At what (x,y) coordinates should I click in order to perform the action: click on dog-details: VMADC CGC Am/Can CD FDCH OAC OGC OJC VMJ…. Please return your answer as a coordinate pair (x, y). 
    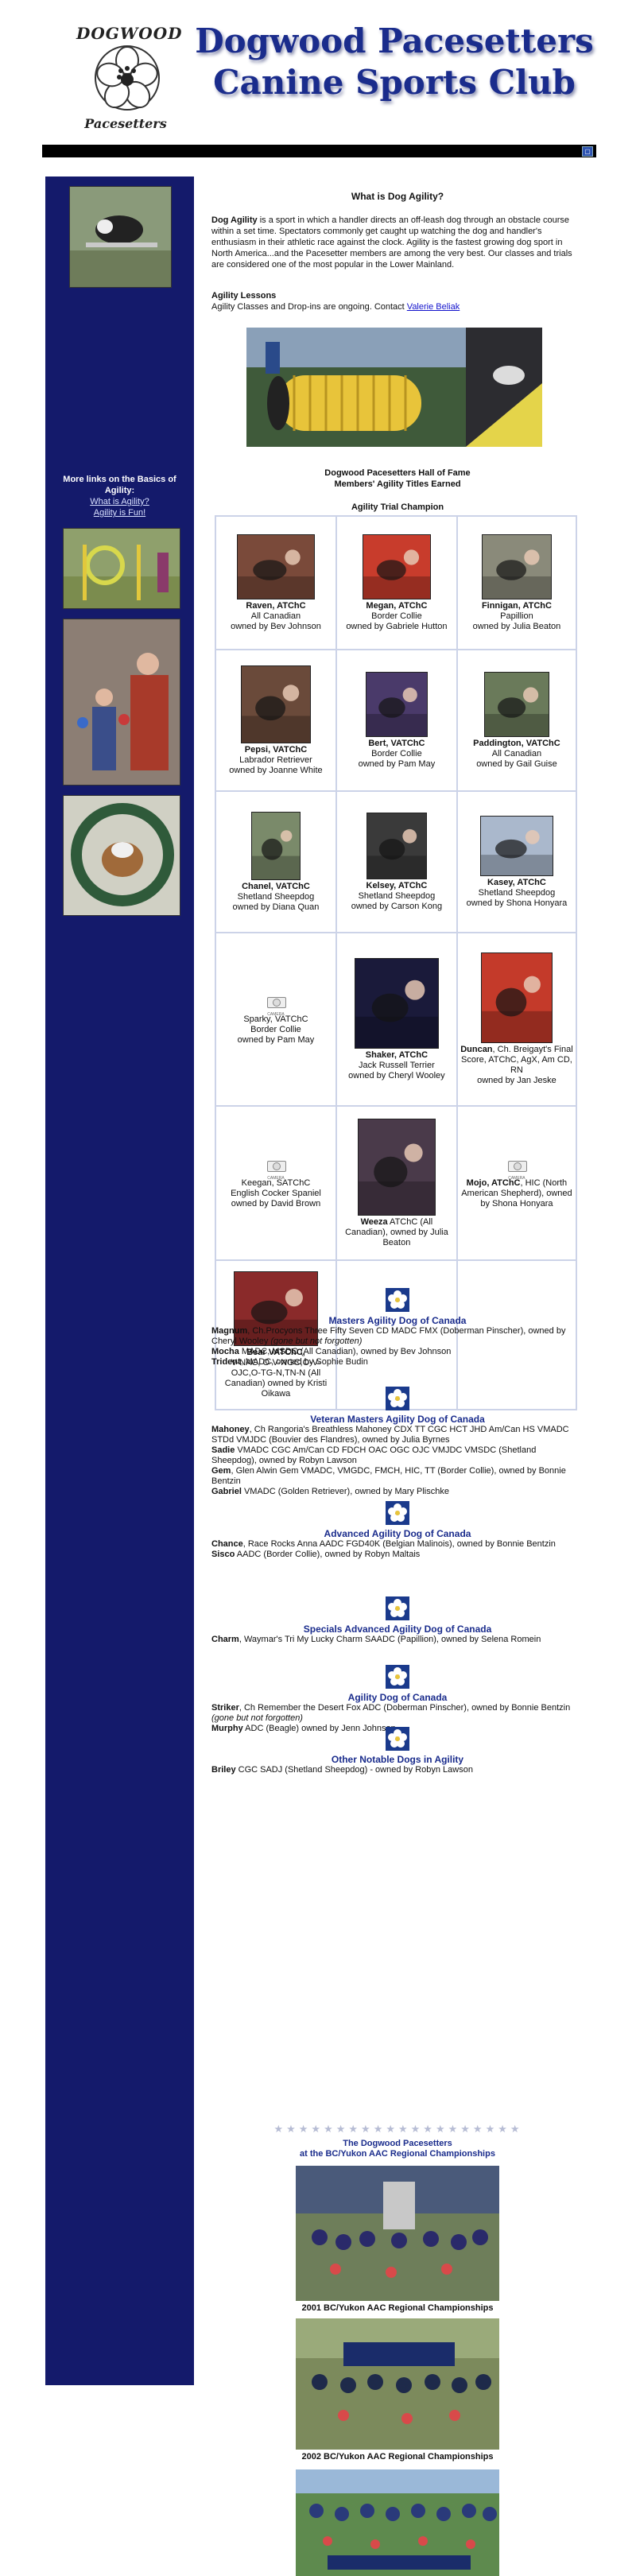
    Looking at the image, I should click on (374, 1455).